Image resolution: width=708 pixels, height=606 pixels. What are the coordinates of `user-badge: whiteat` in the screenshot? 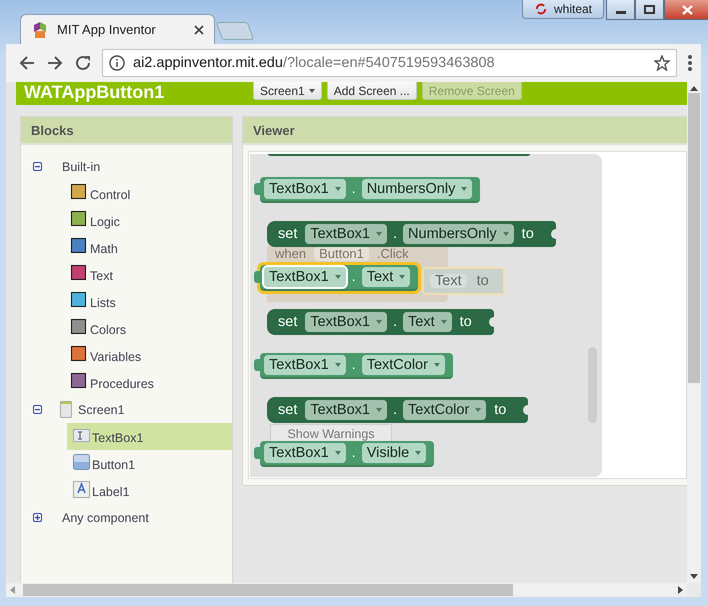 It's located at (563, 9).